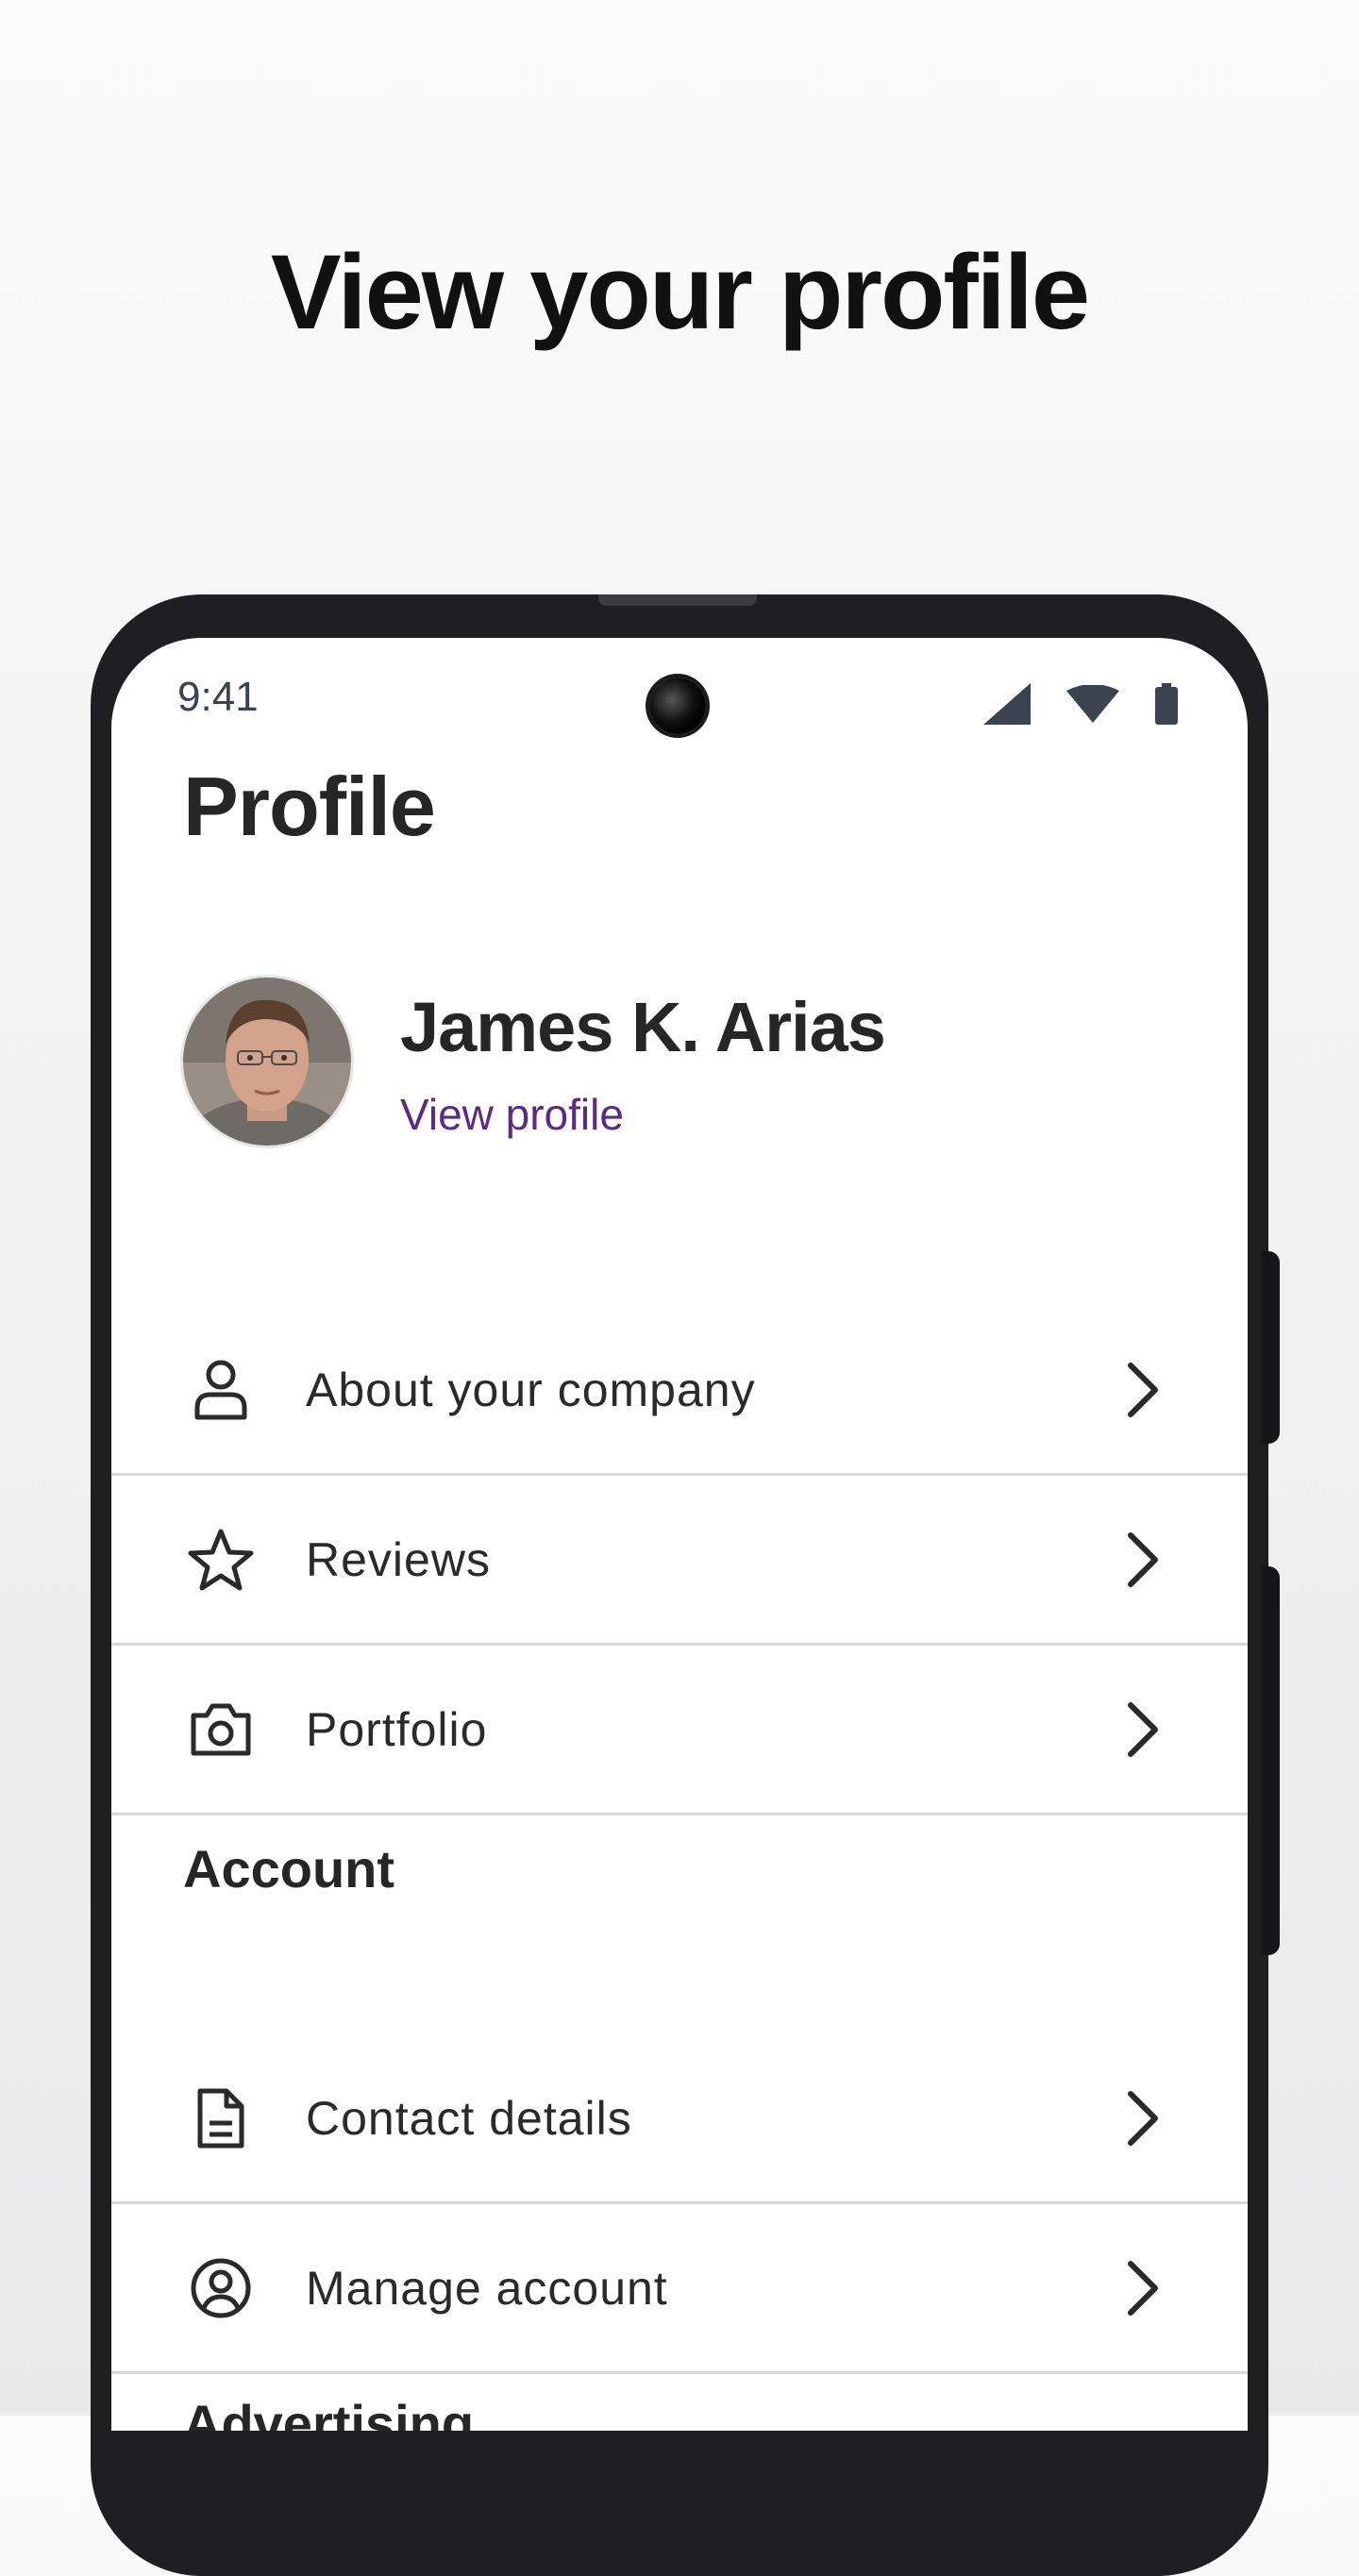  Describe the element at coordinates (512, 1114) in the screenshot. I see `view-profile-link: View profile` at that location.